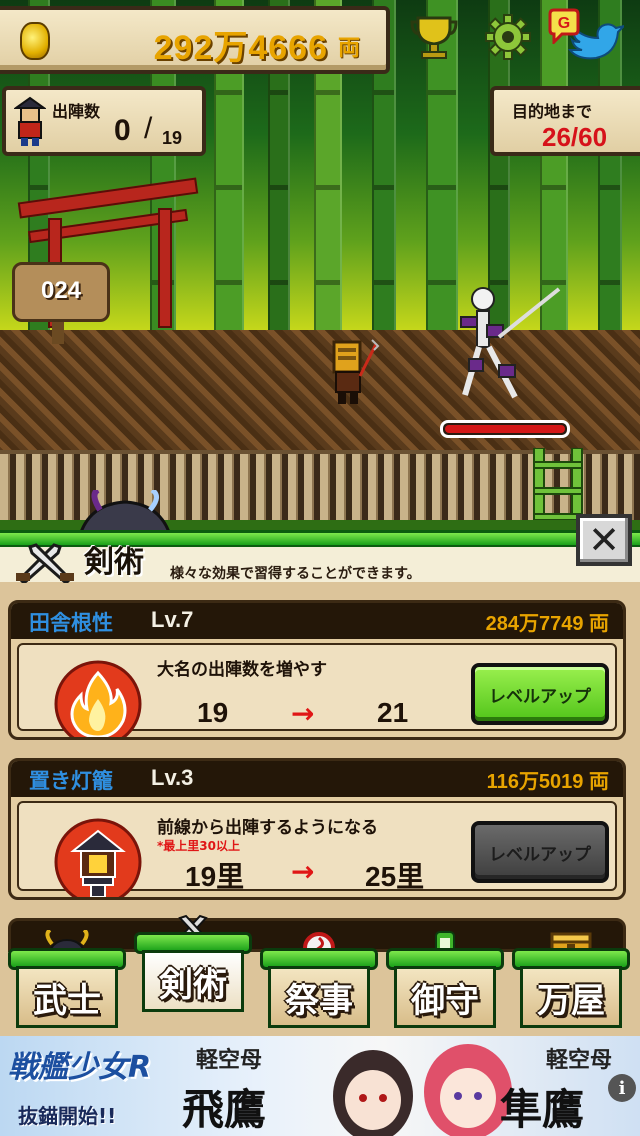 Image resolution: width=640 pixels, height=1136 pixels. I want to click on lantern-icon, so click(98, 857).